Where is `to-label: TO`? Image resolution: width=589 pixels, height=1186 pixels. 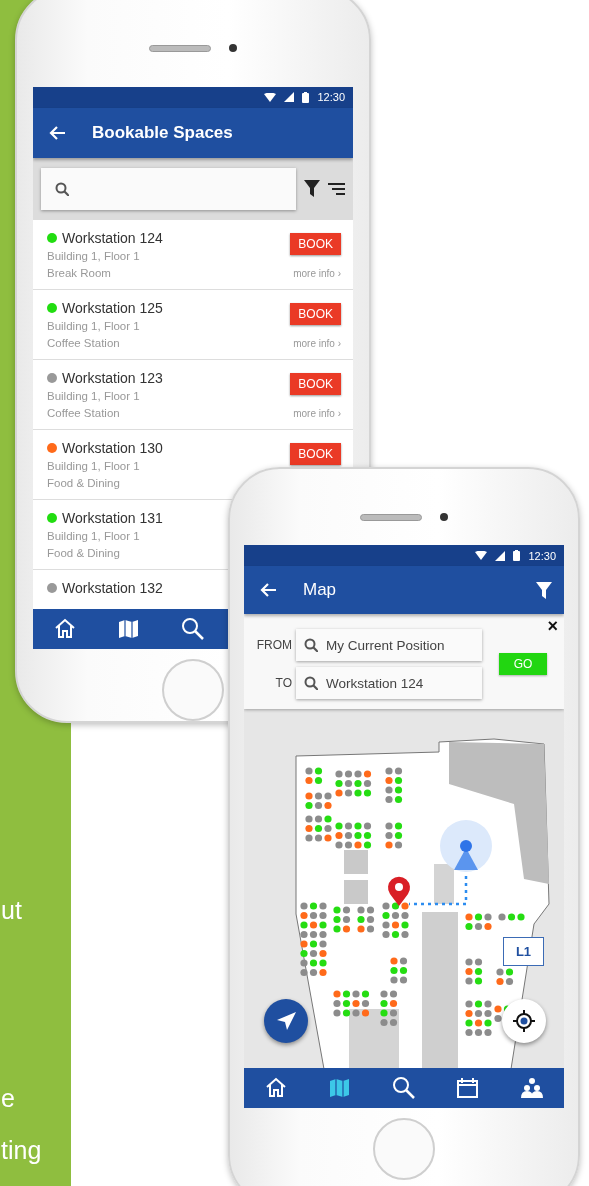
to-label: TO is located at coordinates (283, 683).